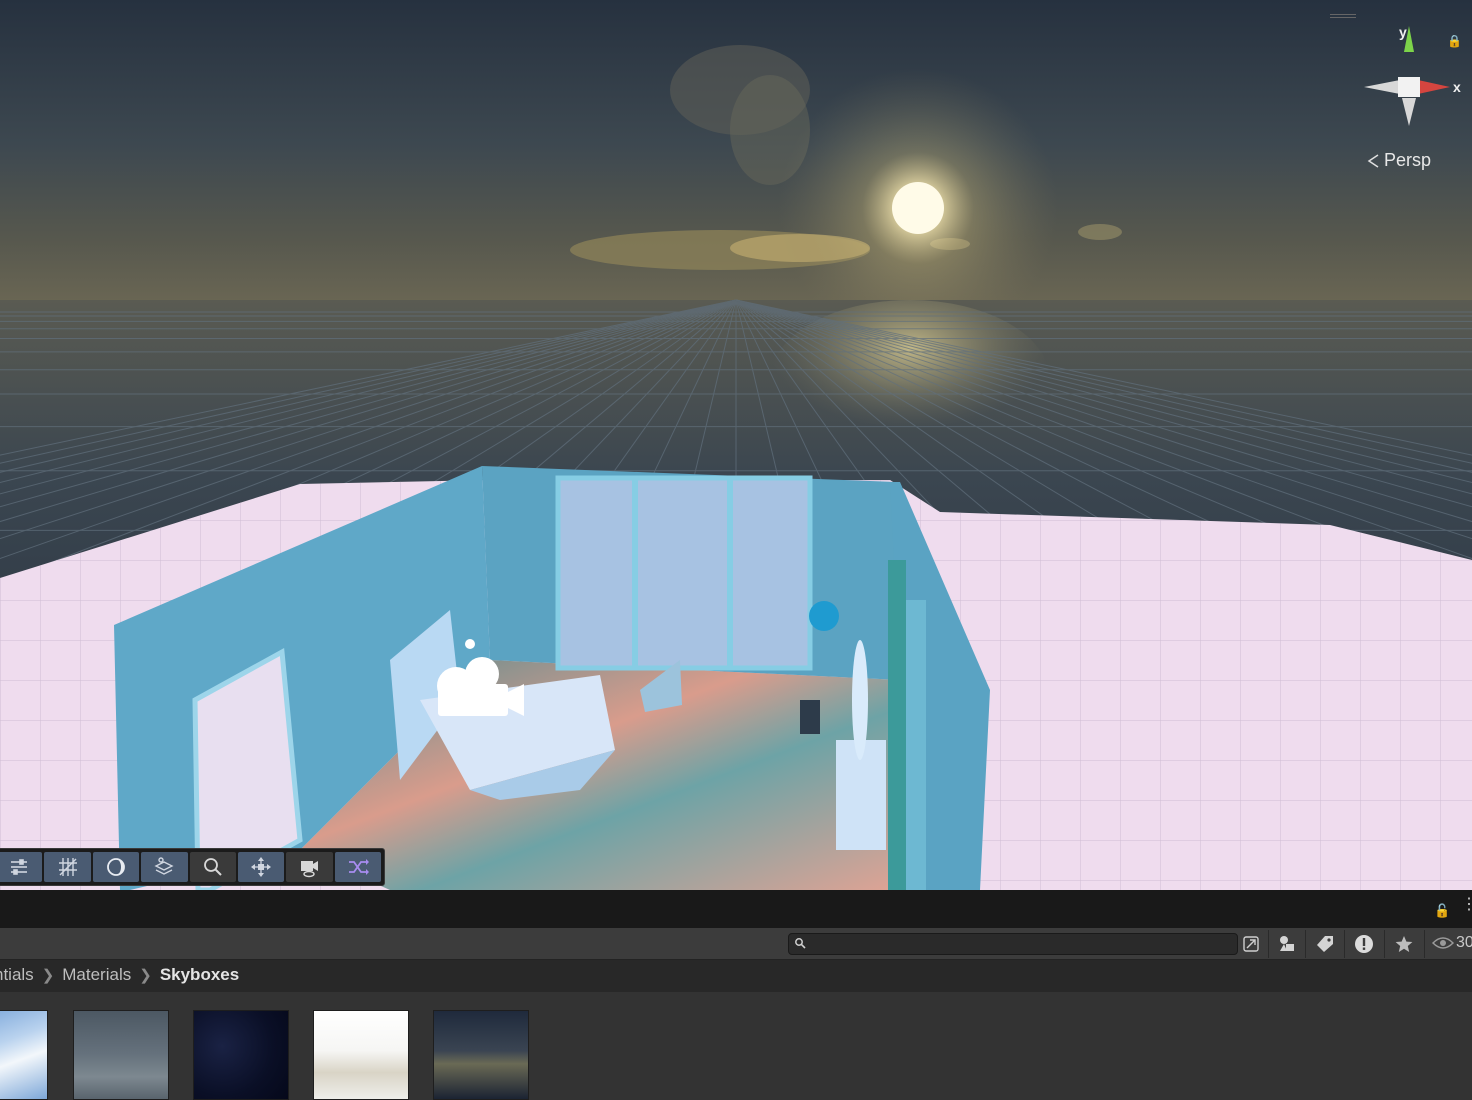  I want to click on gizmo-center-cube, so click(1409, 87).